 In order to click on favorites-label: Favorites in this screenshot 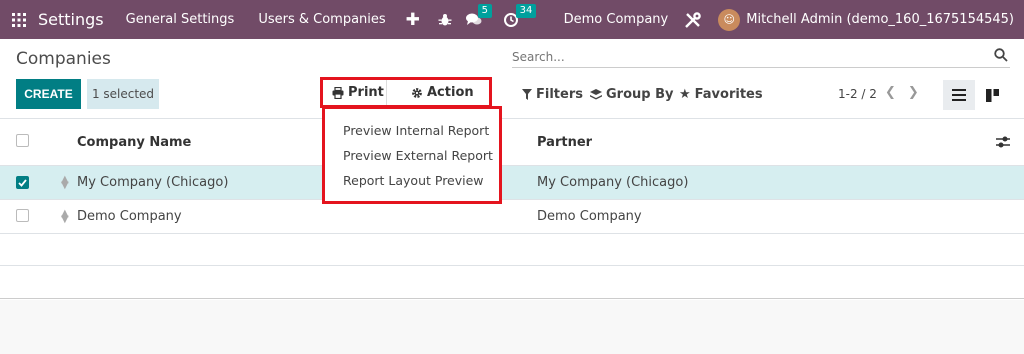, I will do `click(728, 94)`.